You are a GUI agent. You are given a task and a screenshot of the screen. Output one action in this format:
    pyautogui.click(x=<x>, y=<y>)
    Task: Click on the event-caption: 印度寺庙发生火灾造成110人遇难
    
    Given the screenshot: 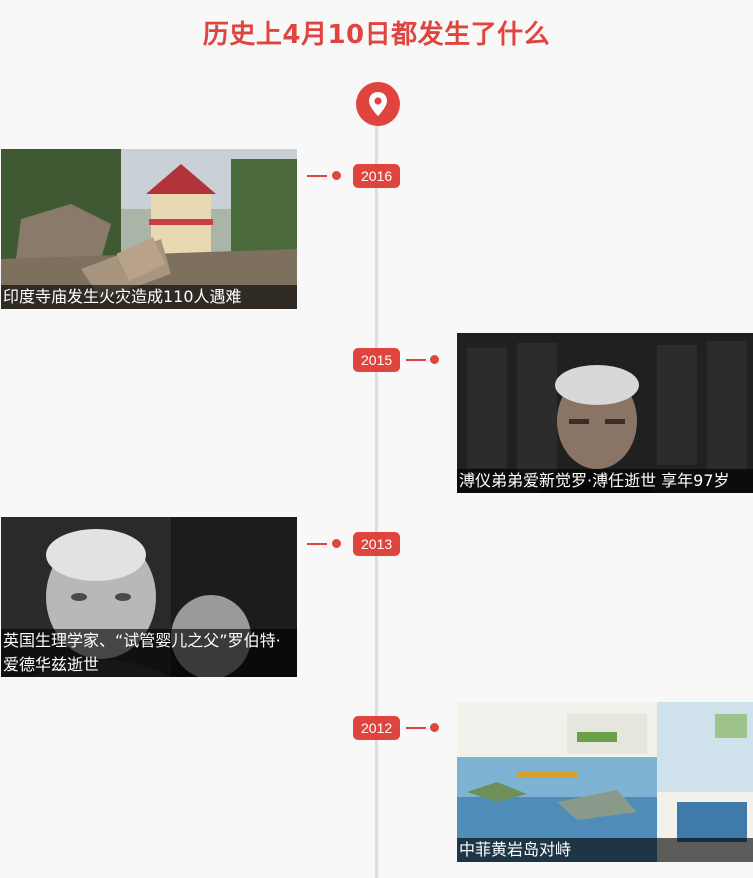 What is the action you would take?
    pyautogui.click(x=149, y=297)
    